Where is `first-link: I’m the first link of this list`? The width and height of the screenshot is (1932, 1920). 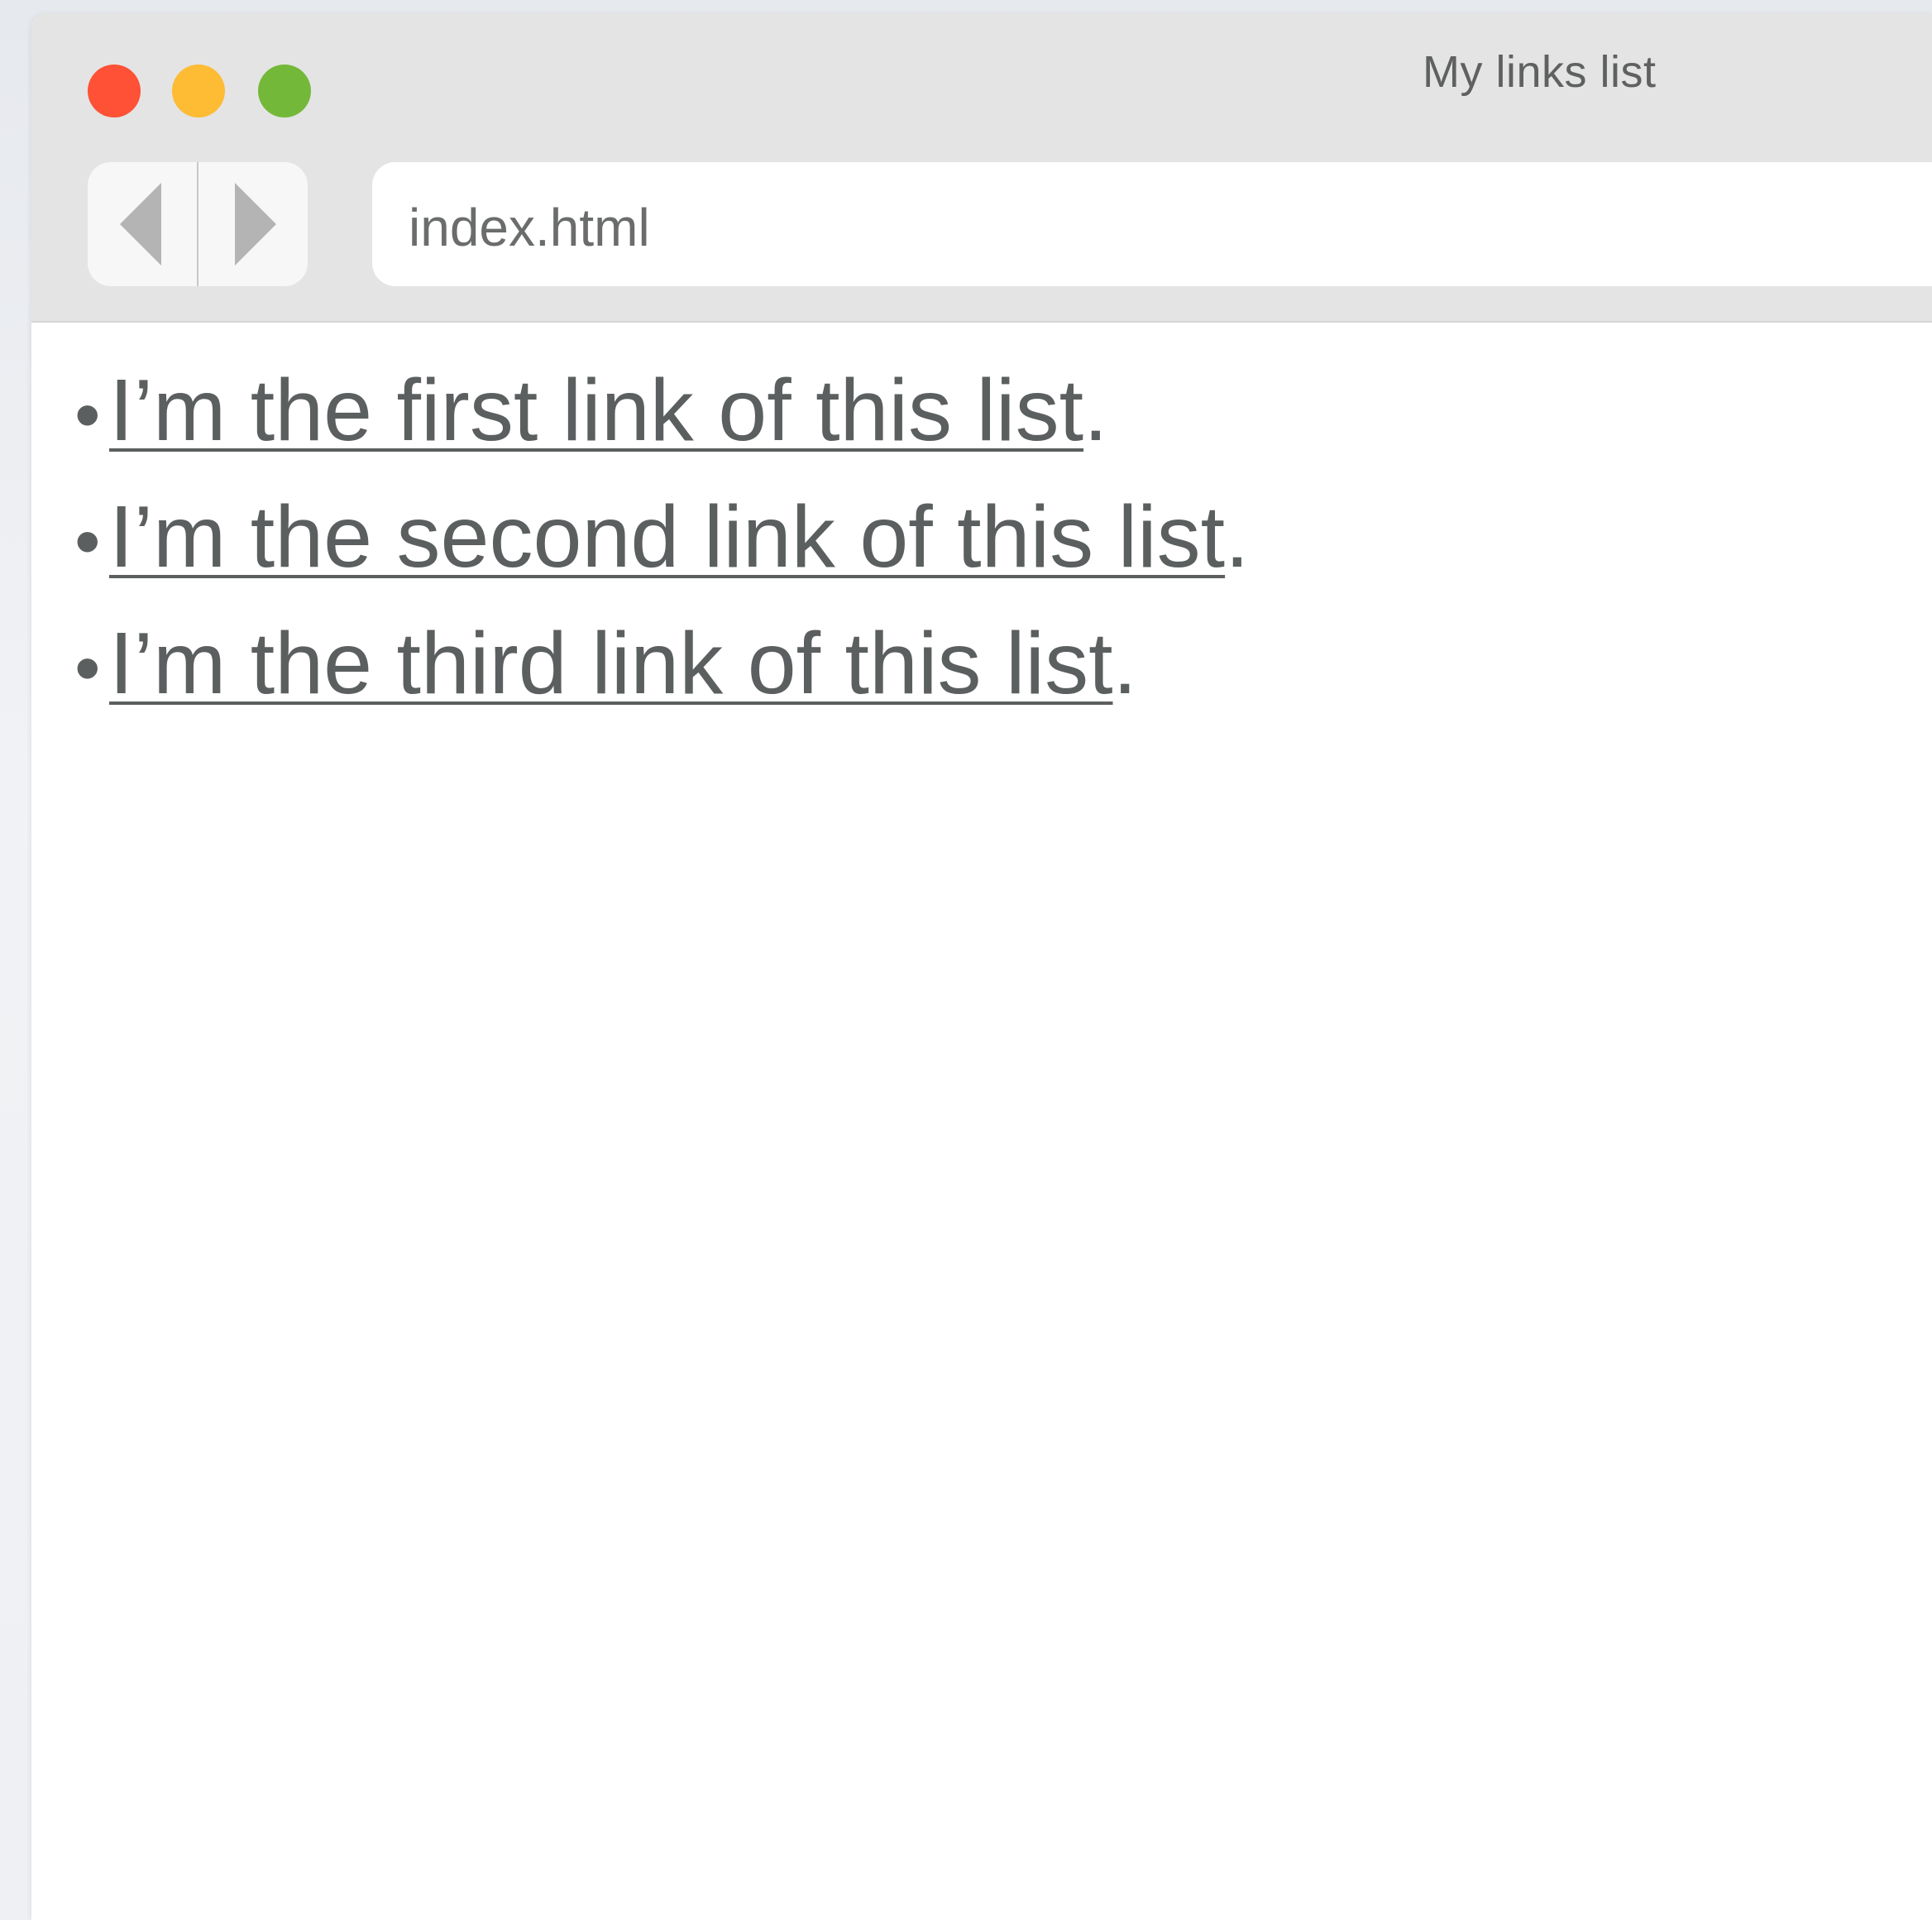 first-link: I’m the first link of this list is located at coordinates (596, 411).